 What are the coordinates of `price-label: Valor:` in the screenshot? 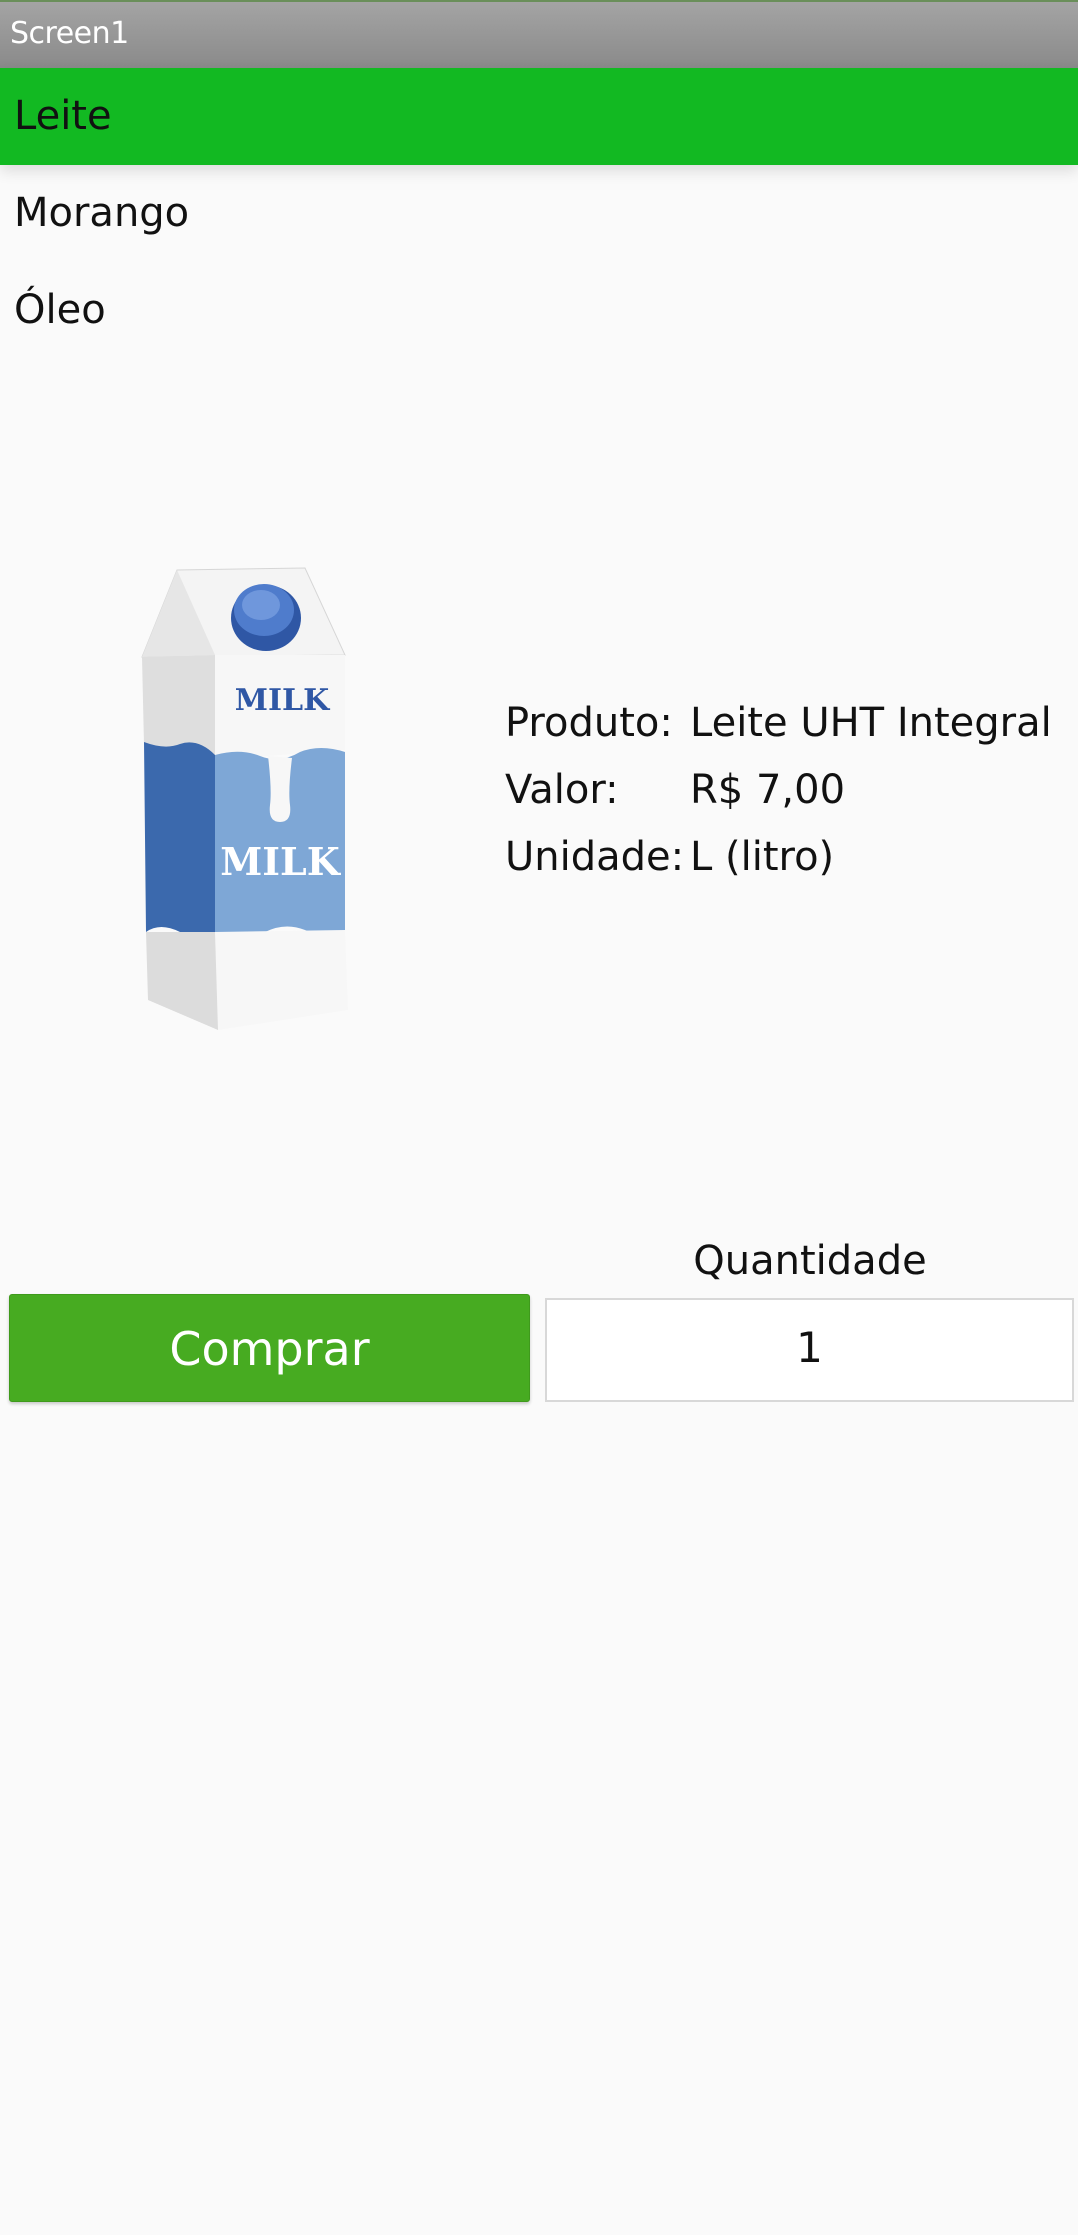 It's located at (562, 790).